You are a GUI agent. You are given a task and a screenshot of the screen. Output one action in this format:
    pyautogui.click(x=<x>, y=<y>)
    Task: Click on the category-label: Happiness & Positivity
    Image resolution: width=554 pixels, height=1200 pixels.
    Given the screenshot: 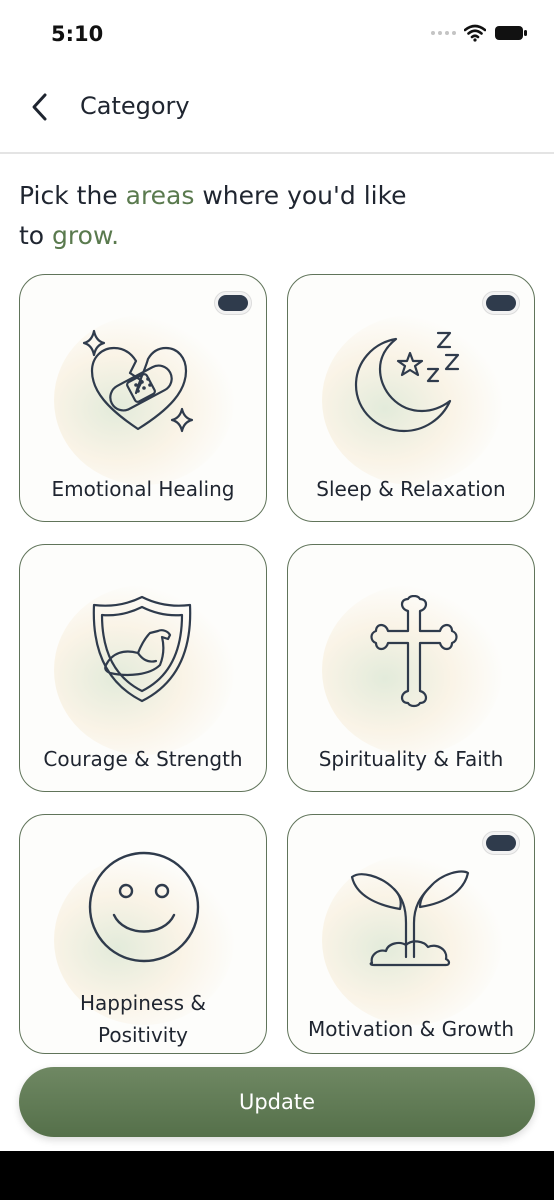 What is the action you would take?
    pyautogui.click(x=142, y=1019)
    